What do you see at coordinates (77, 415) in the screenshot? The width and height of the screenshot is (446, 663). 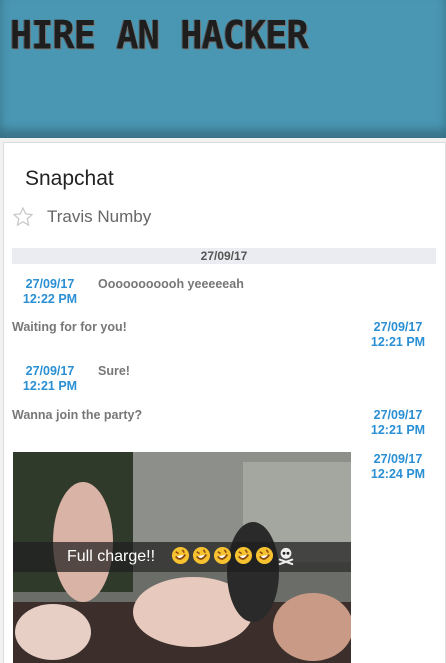 I see `message-text: Wanna join the party?` at bounding box center [77, 415].